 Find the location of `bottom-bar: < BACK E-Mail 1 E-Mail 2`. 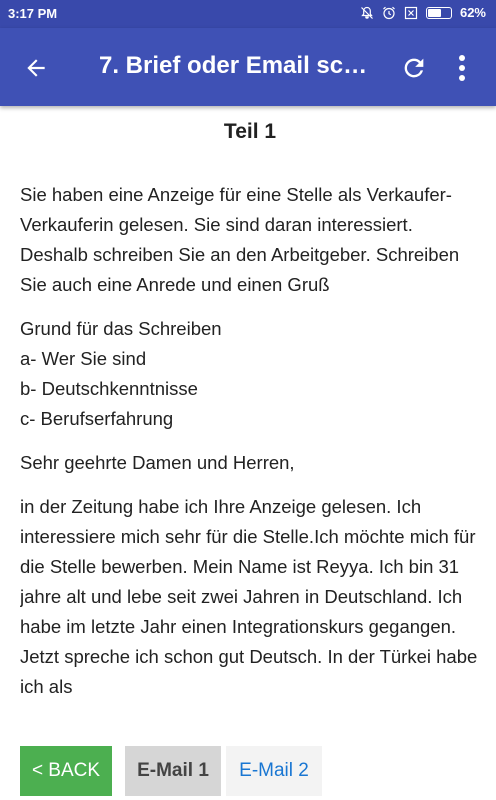

bottom-bar: < BACK E-Mail 1 E-Mail 2 is located at coordinates (248, 771).